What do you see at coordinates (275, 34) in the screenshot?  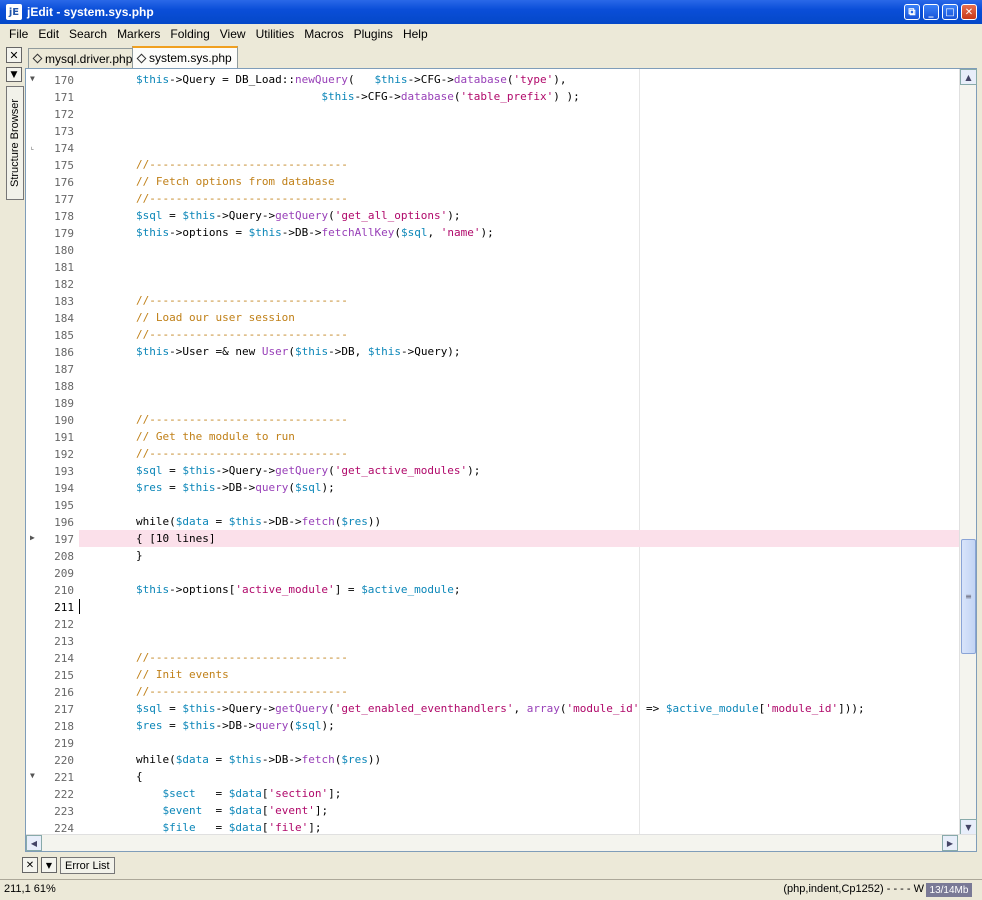 I see `menu-utilities: Utilities` at bounding box center [275, 34].